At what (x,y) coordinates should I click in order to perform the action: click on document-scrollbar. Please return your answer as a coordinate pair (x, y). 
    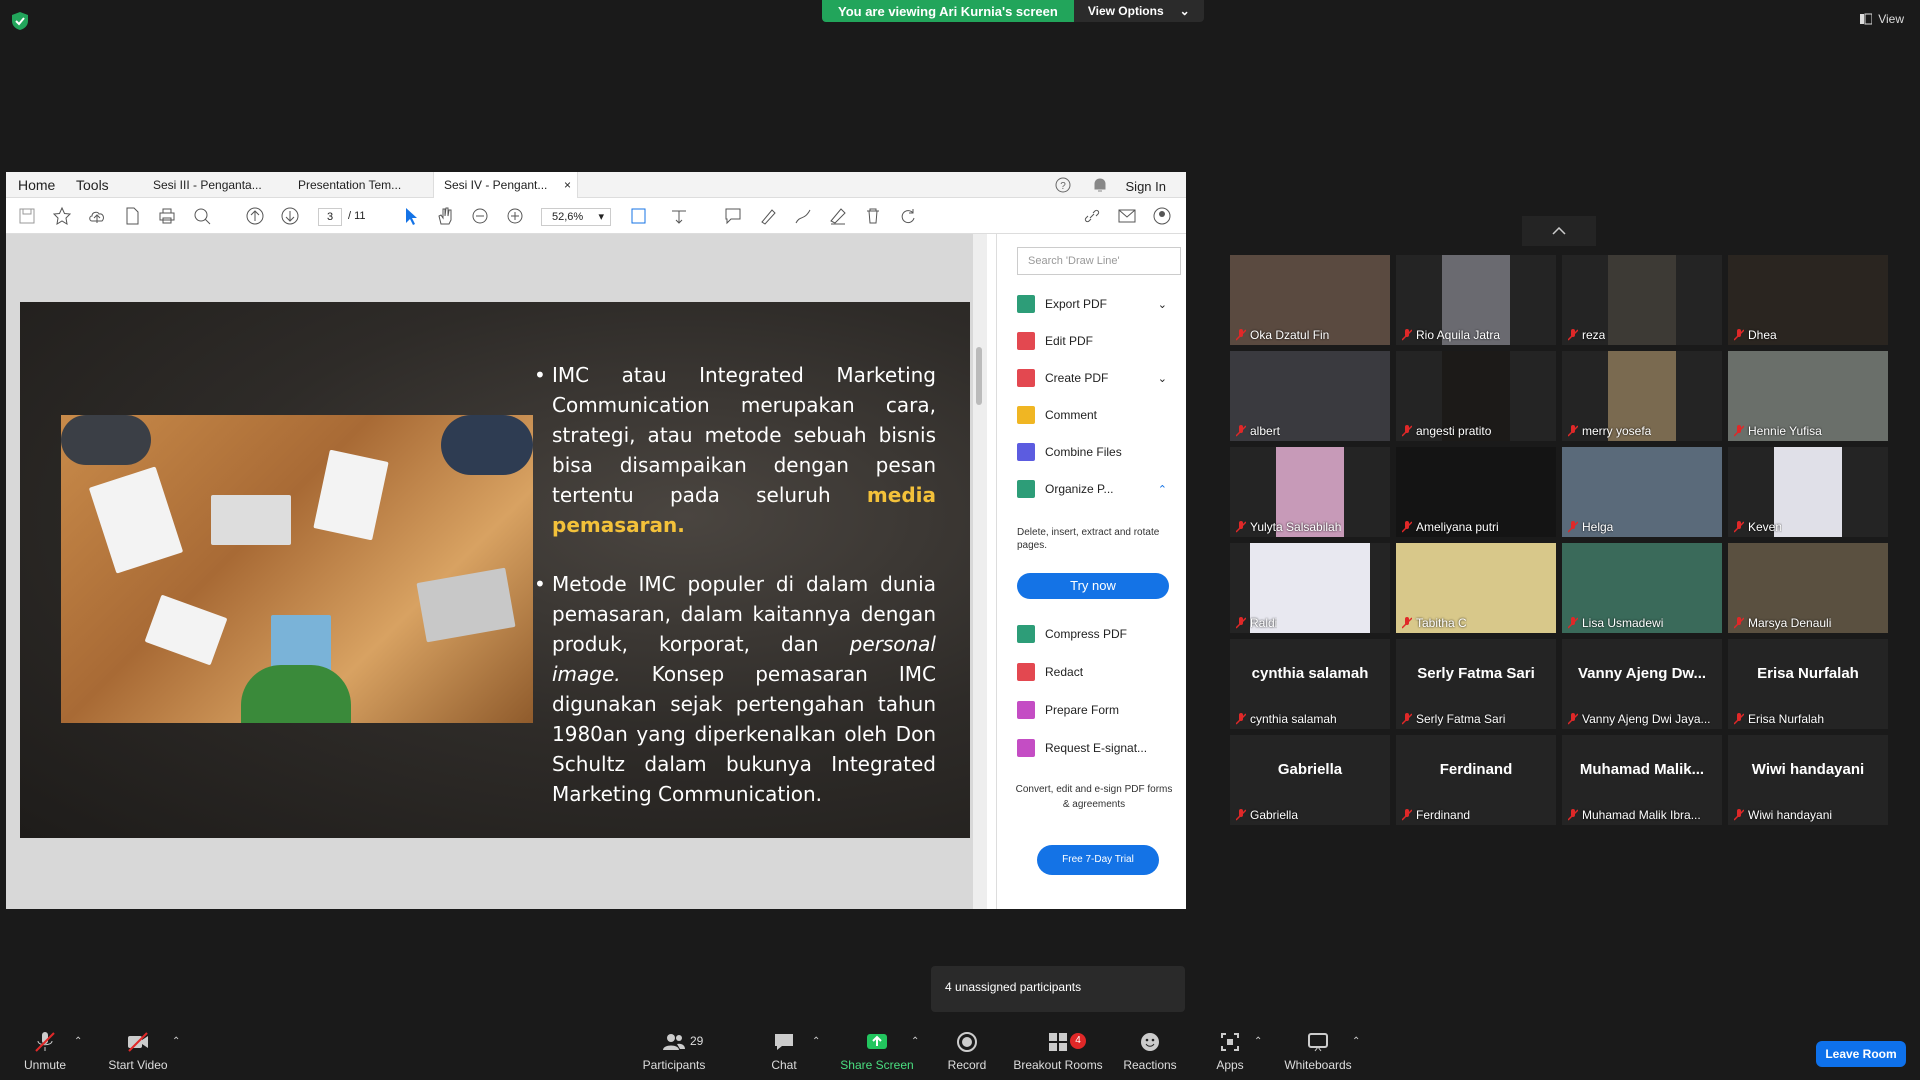
    Looking at the image, I should click on (980, 571).